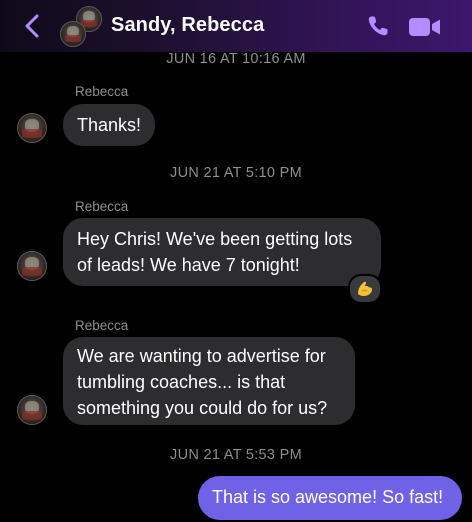 The height and width of the screenshot is (522, 472). I want to click on timestamp: JUN 16 AT 10:16 AM, so click(236, 59).